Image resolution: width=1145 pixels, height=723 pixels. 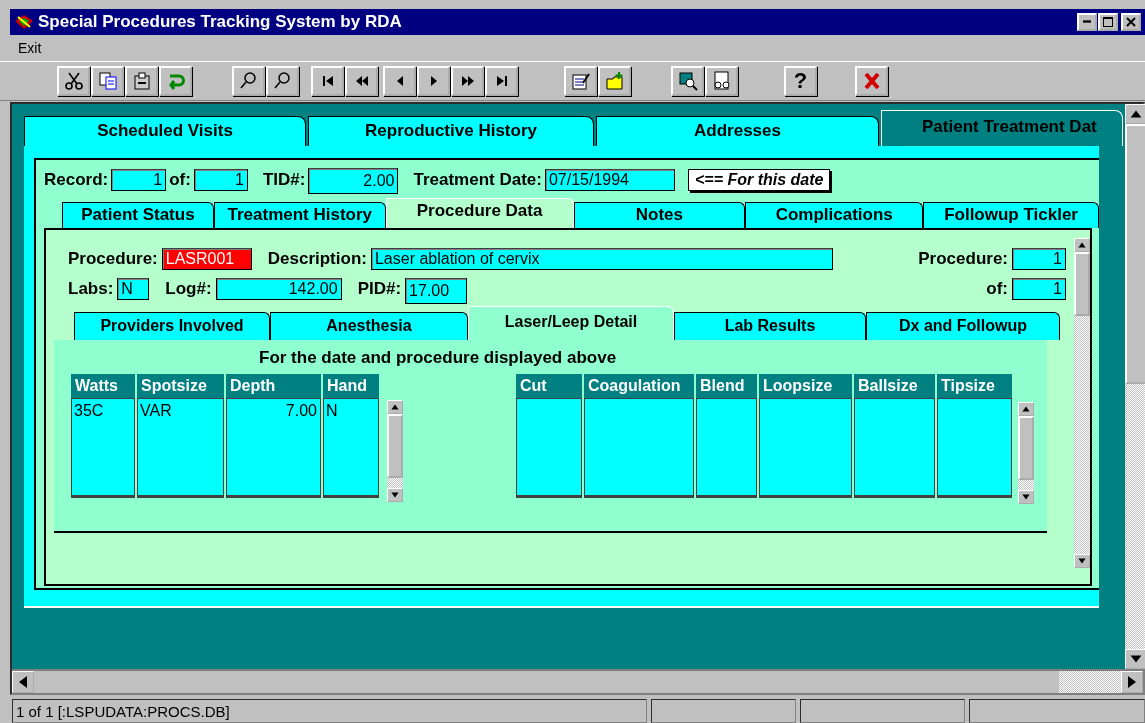 I want to click on tab: Anesthesia, so click(x=369, y=325).